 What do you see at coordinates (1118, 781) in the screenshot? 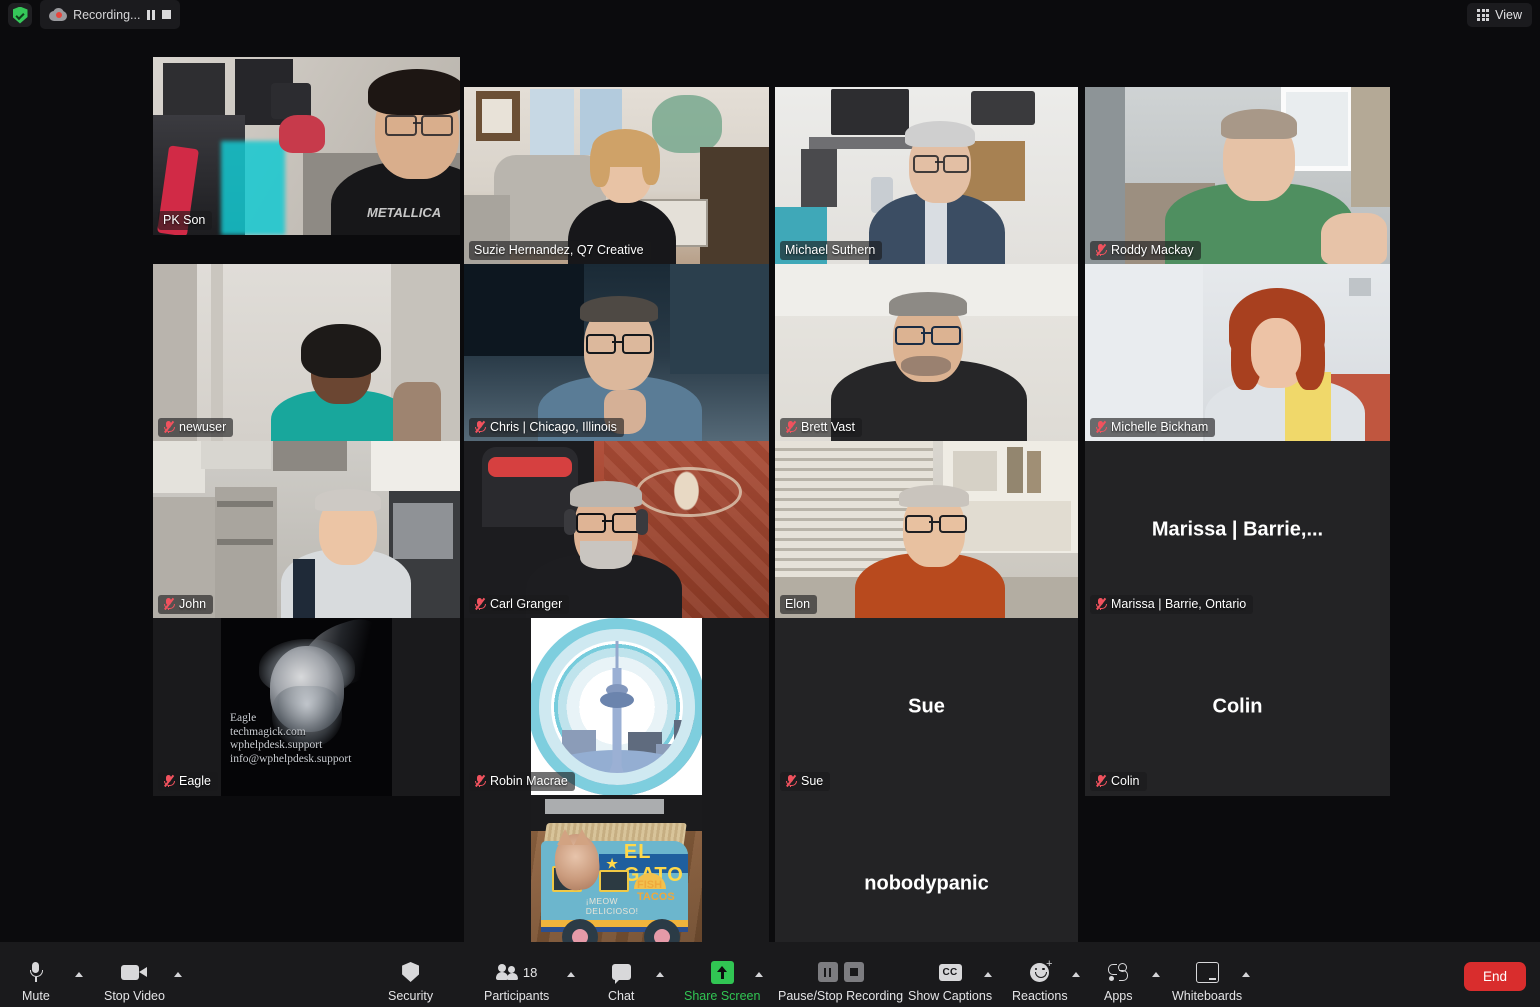
I see `participant-name-badge: Colin` at bounding box center [1118, 781].